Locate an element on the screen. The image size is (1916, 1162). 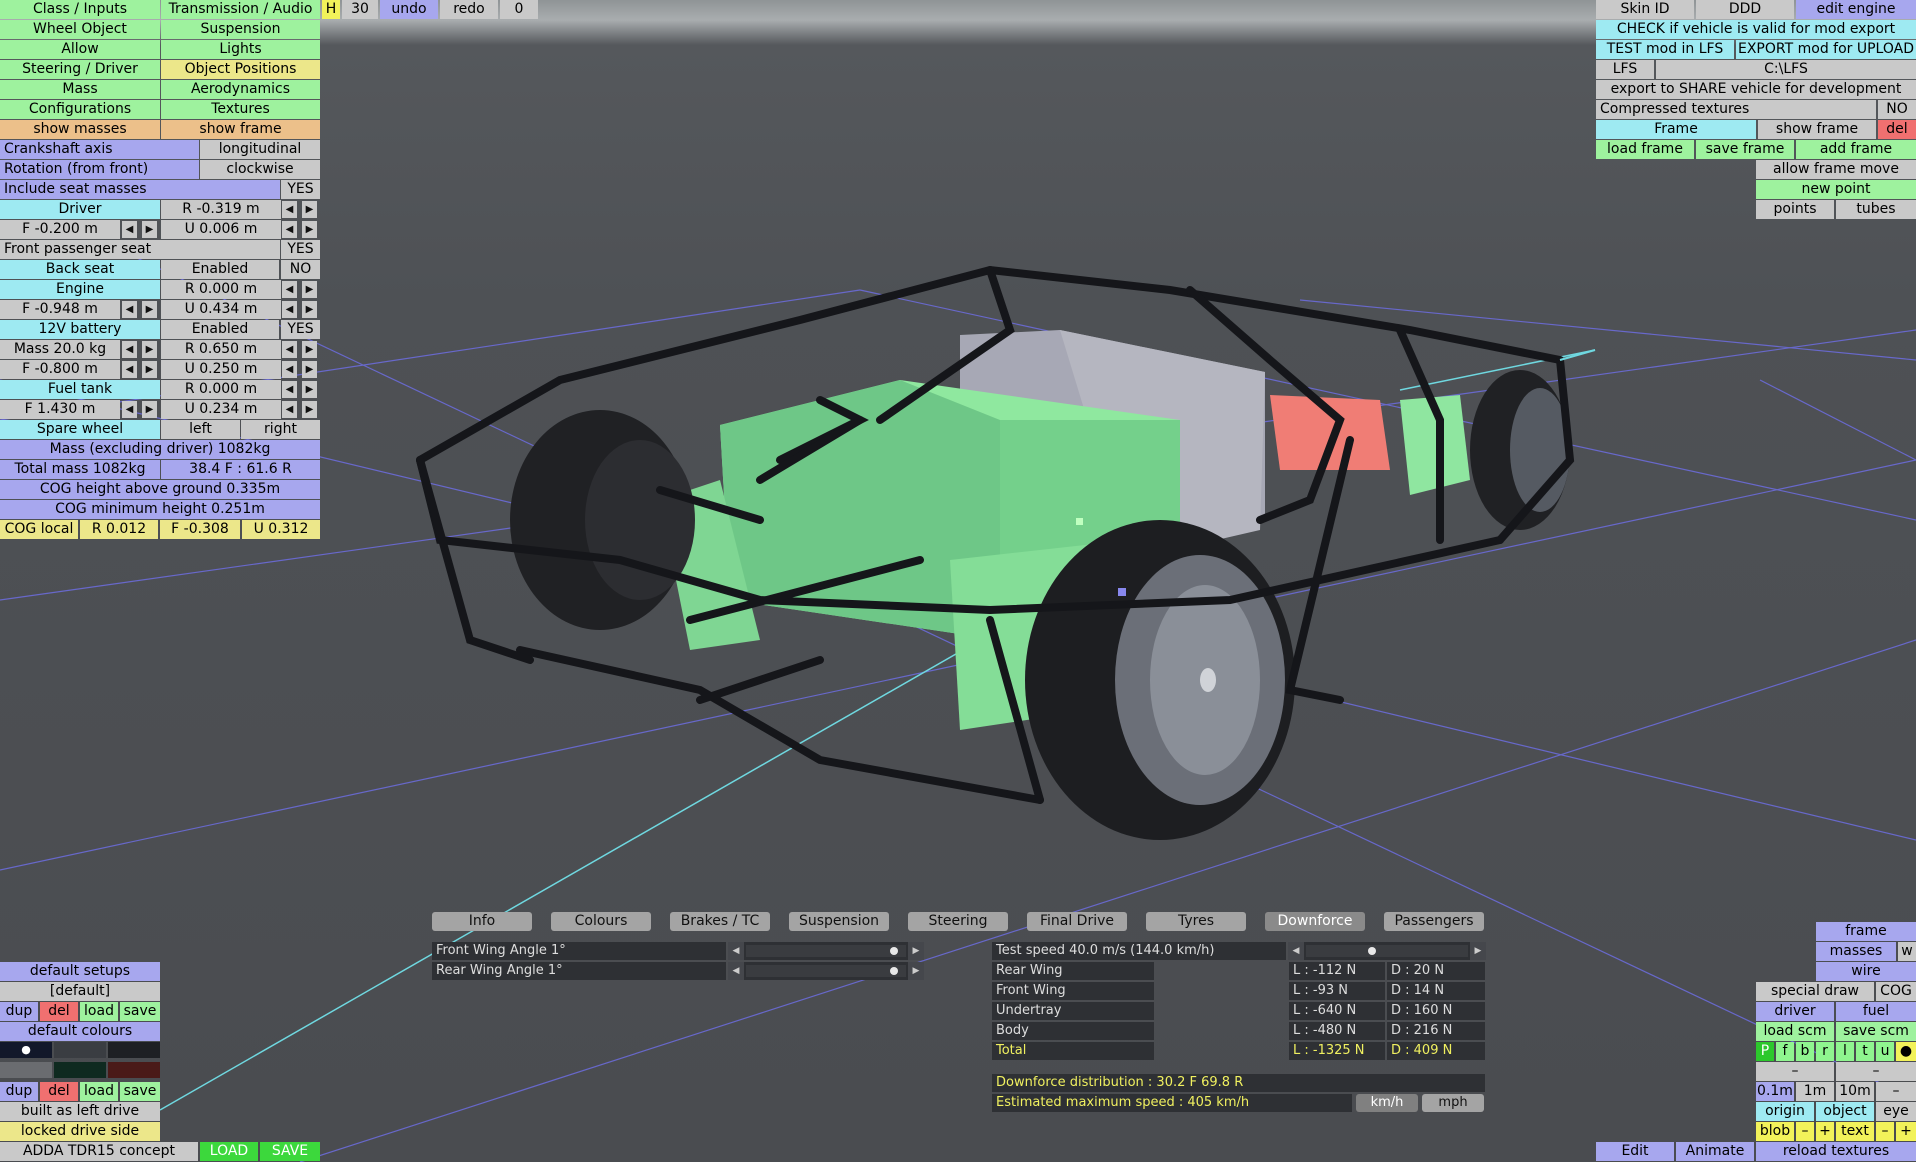
front-wing-increase: ▶ is located at coordinates (916, 951).